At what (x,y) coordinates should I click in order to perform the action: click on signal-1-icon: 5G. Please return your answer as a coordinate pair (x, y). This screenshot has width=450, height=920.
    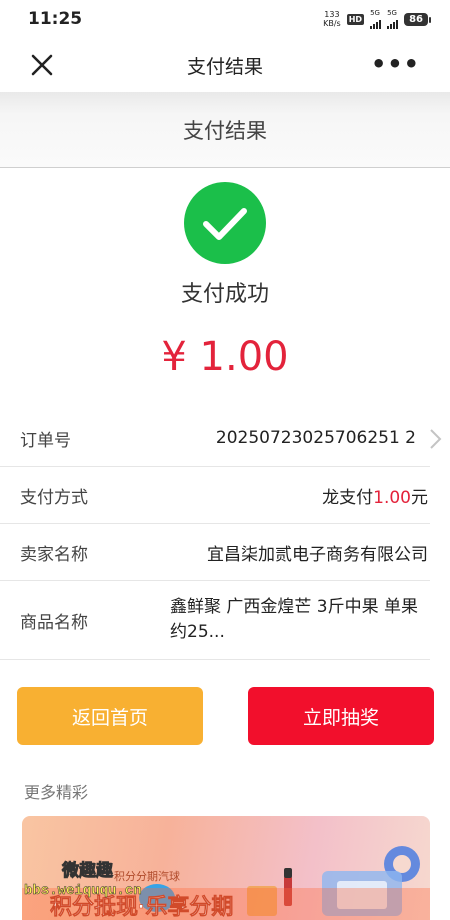
    Looking at the image, I should click on (376, 18).